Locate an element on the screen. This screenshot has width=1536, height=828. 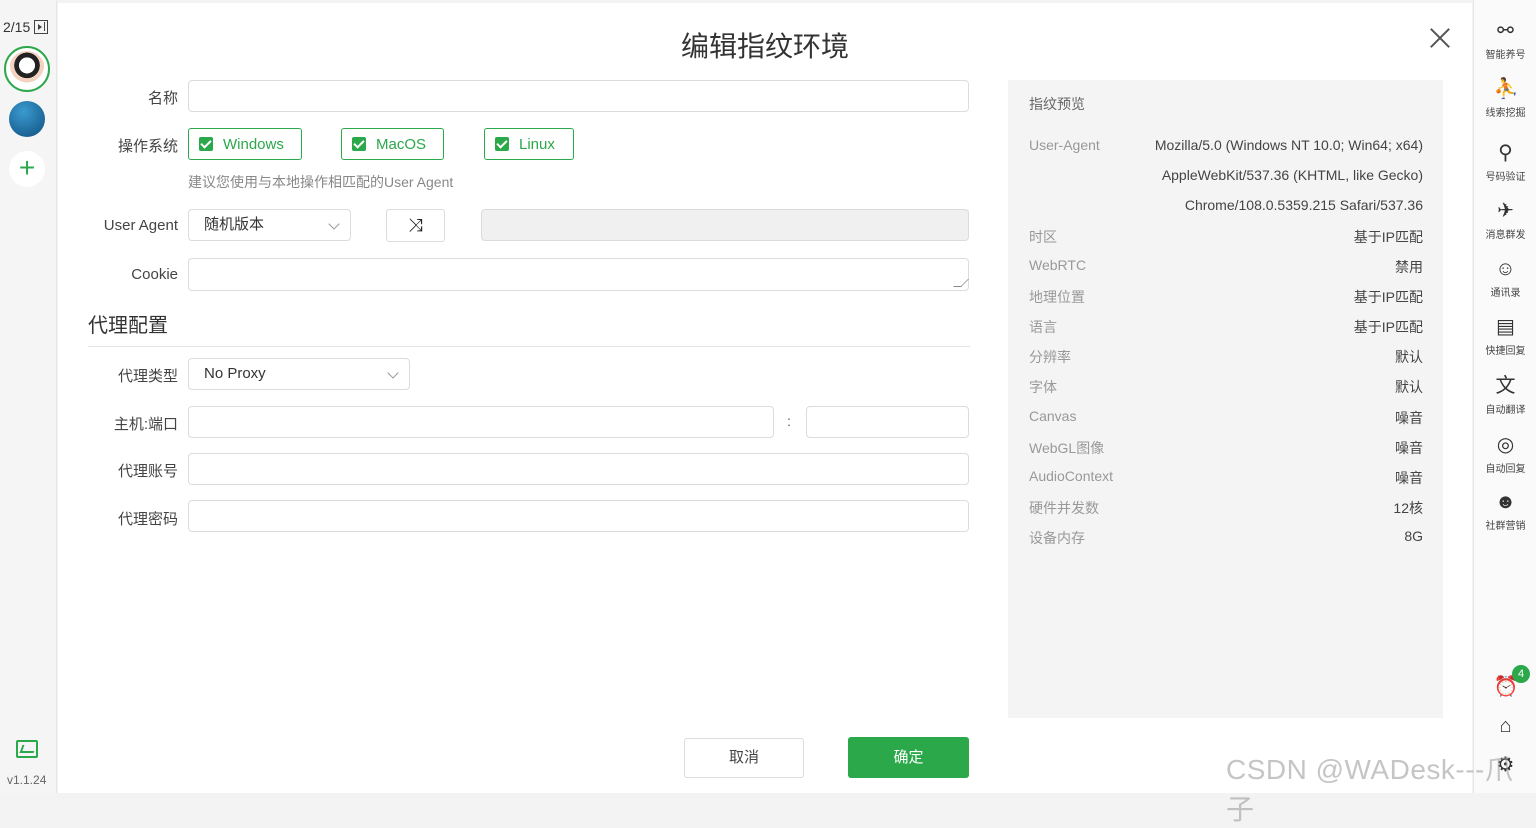
preview-key-font: 字体 is located at coordinates (1043, 387).